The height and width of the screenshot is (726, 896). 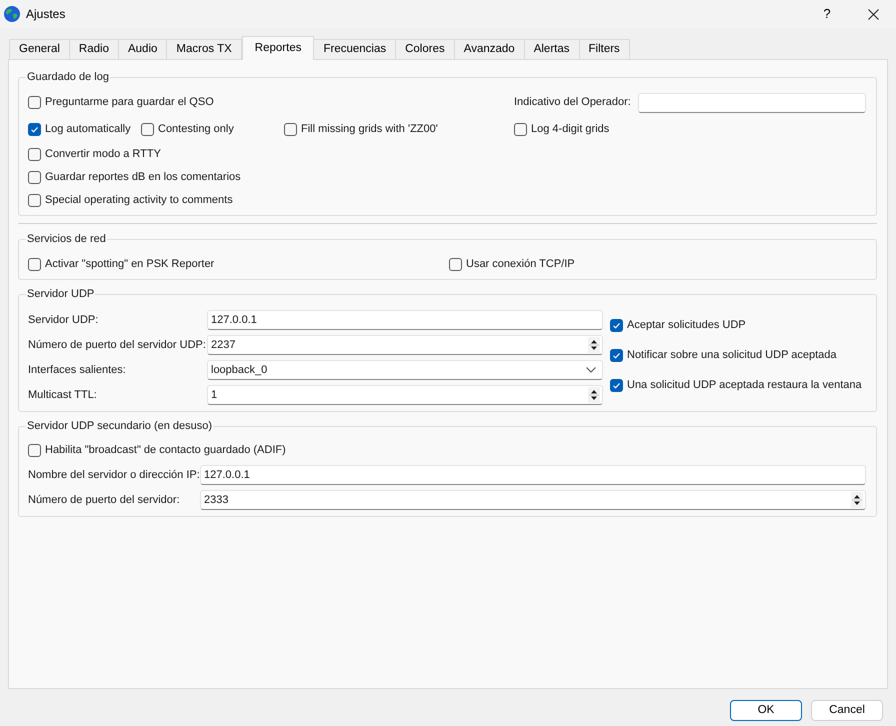 What do you see at coordinates (104, 500) in the screenshot?
I see `field-label: Número de puerto del servidor:` at bounding box center [104, 500].